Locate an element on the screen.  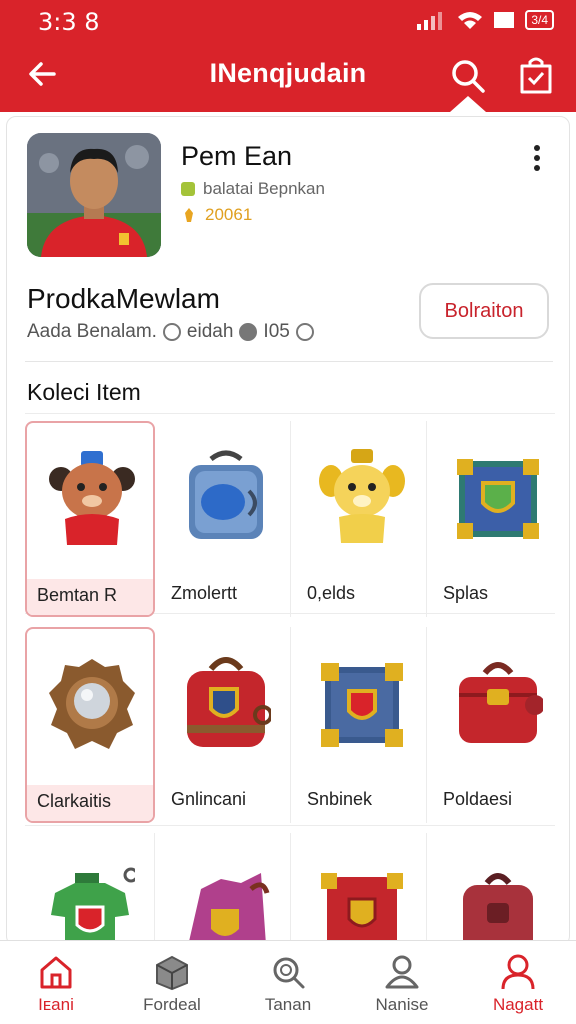
item-card: Poldaesi is located at coordinates (498, 725).